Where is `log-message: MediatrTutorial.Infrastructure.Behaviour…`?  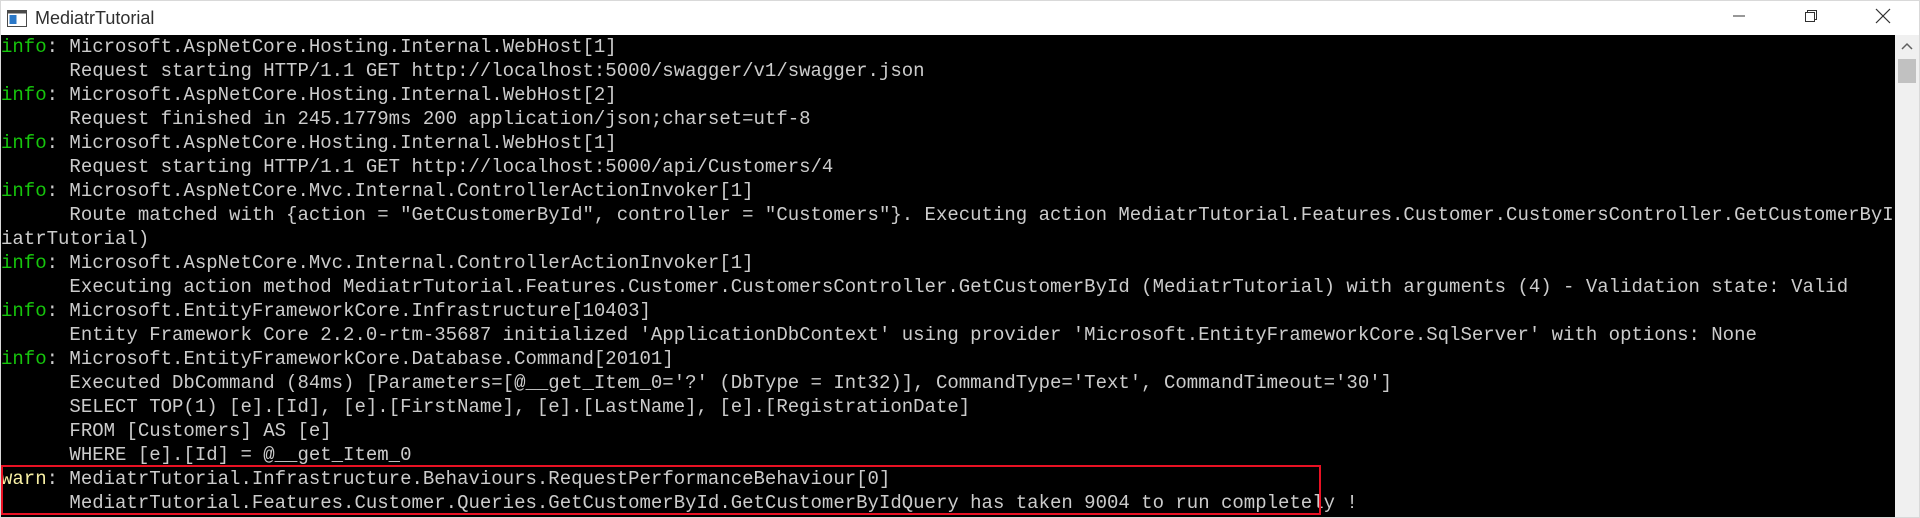 log-message: MediatrTutorial.Infrastructure.Behaviour… is located at coordinates (480, 479).